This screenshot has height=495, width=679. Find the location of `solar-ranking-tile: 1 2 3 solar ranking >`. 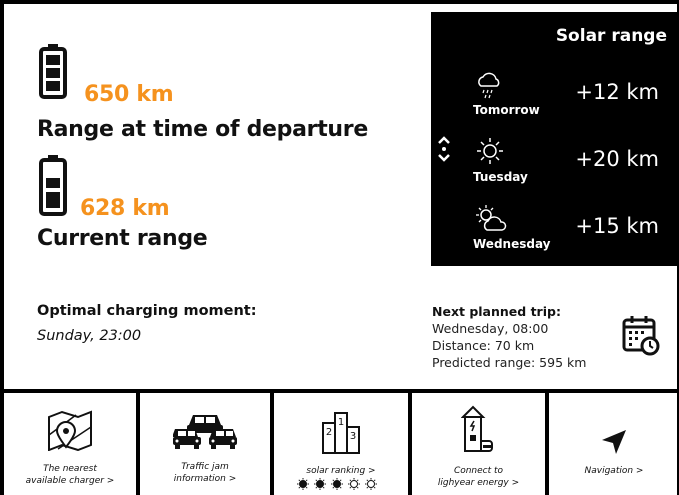

solar-ranking-tile: 1 2 3 solar ranking > is located at coordinates (343, 442).